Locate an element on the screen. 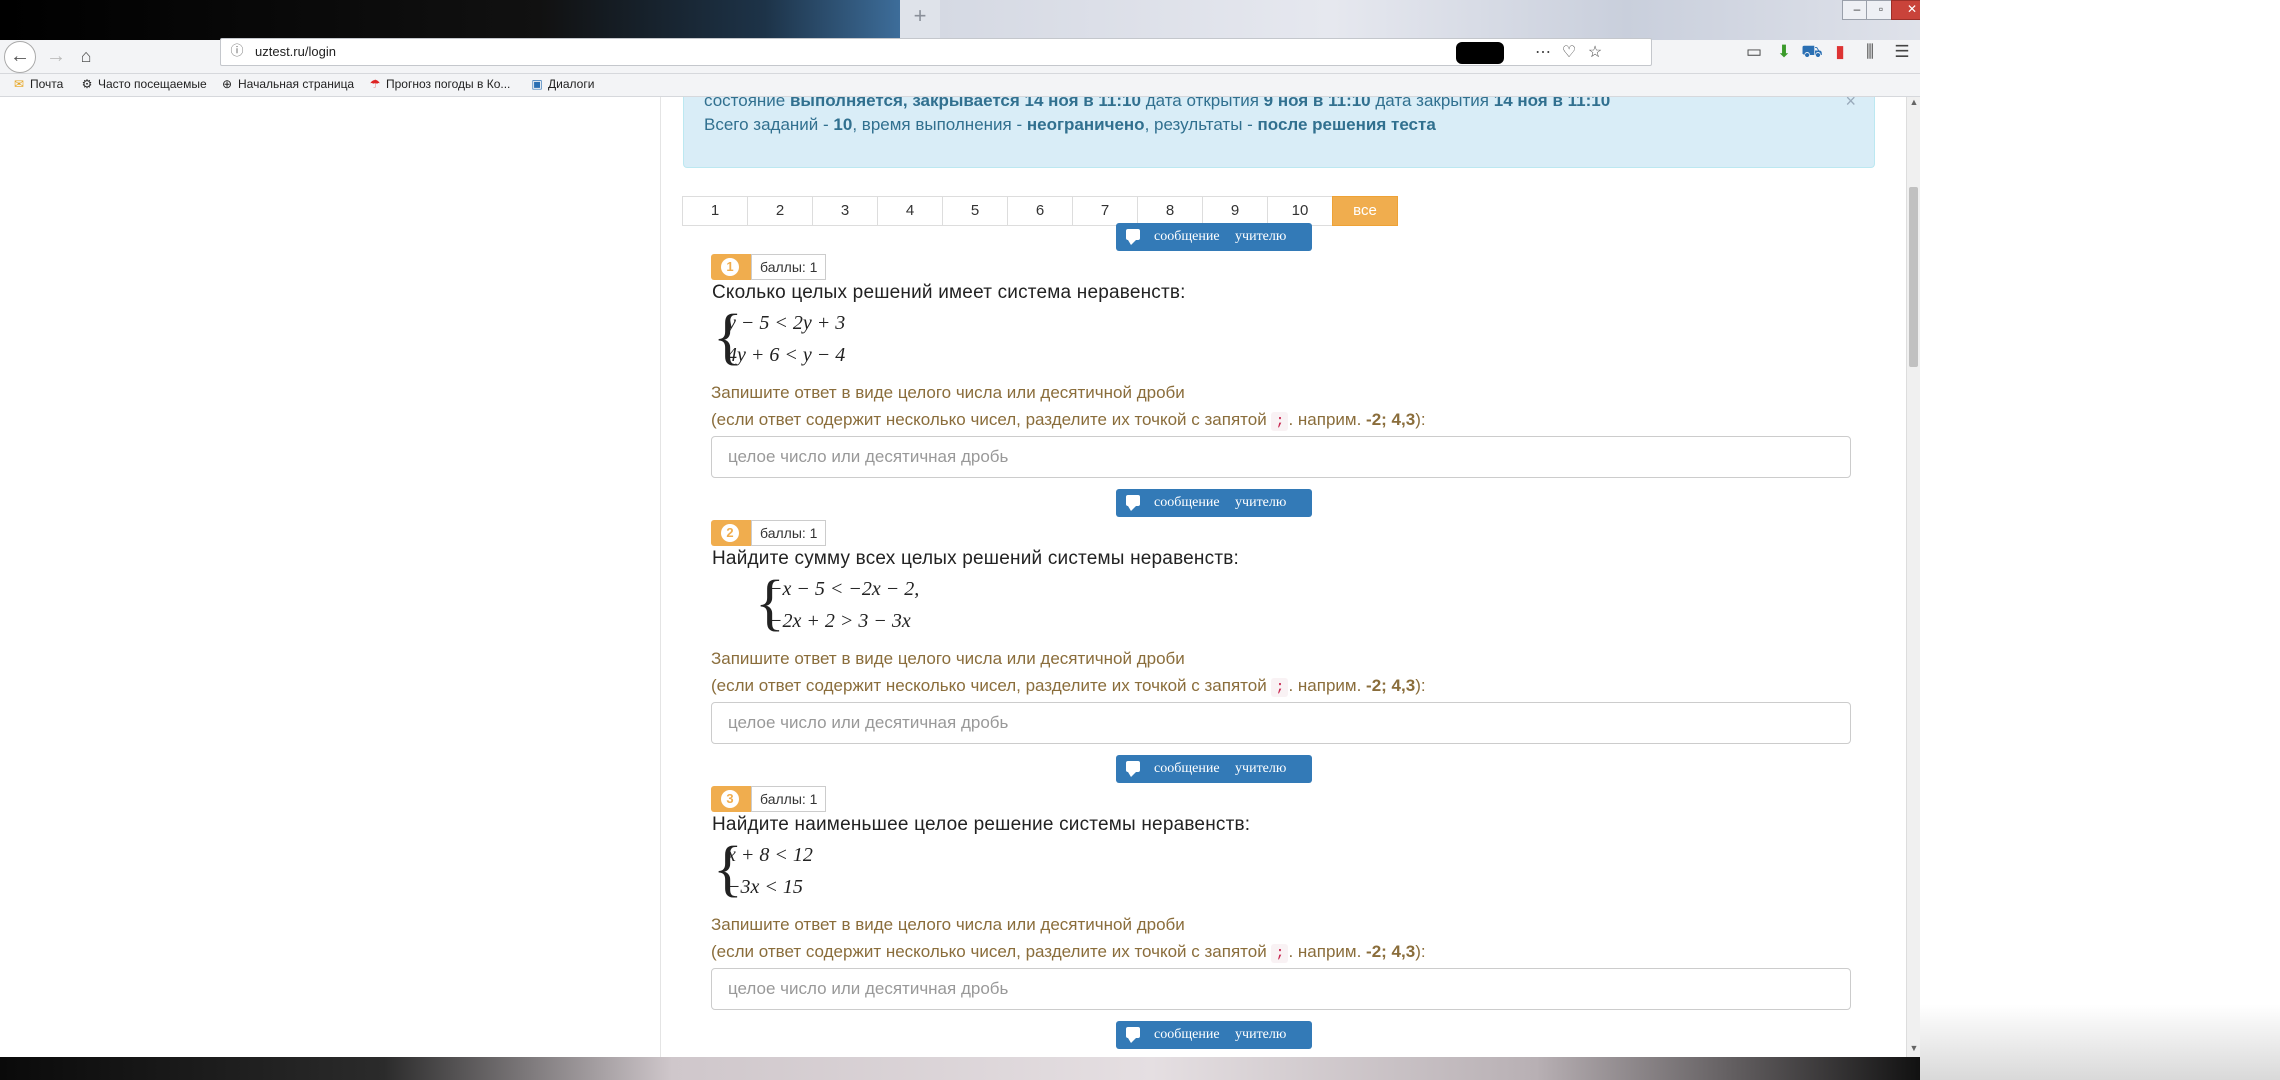 The width and height of the screenshot is (2280, 1080). home-button: ⌂ is located at coordinates (86, 56).